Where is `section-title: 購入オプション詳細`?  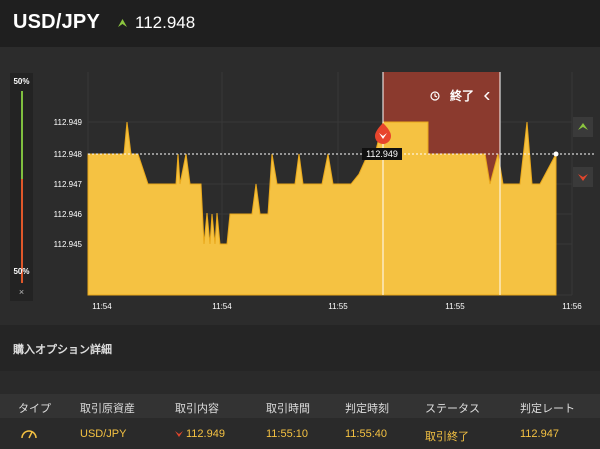 section-title: 購入オプション詳細 is located at coordinates (62, 350).